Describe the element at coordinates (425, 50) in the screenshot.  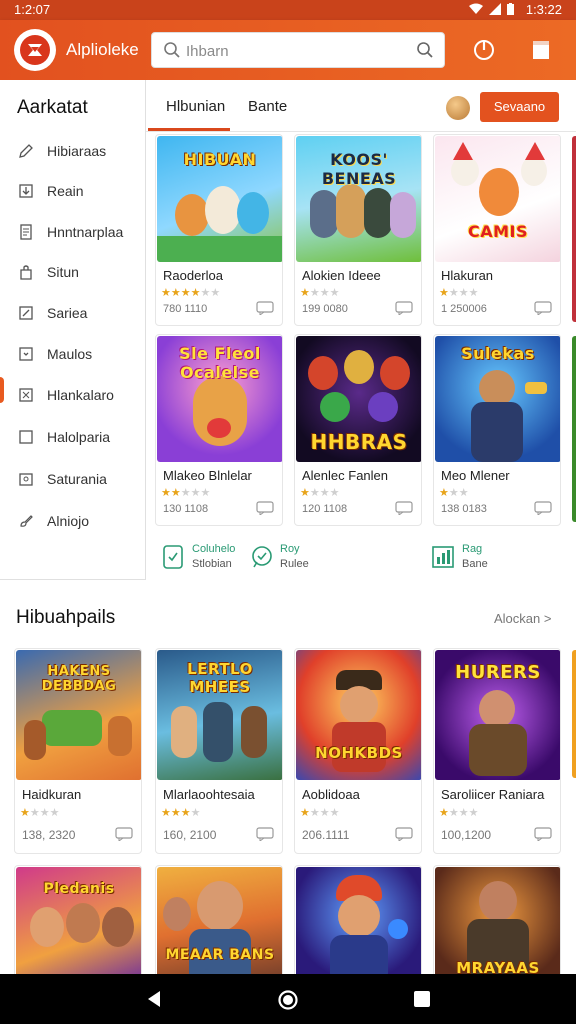
I see `search-submit-icon` at that location.